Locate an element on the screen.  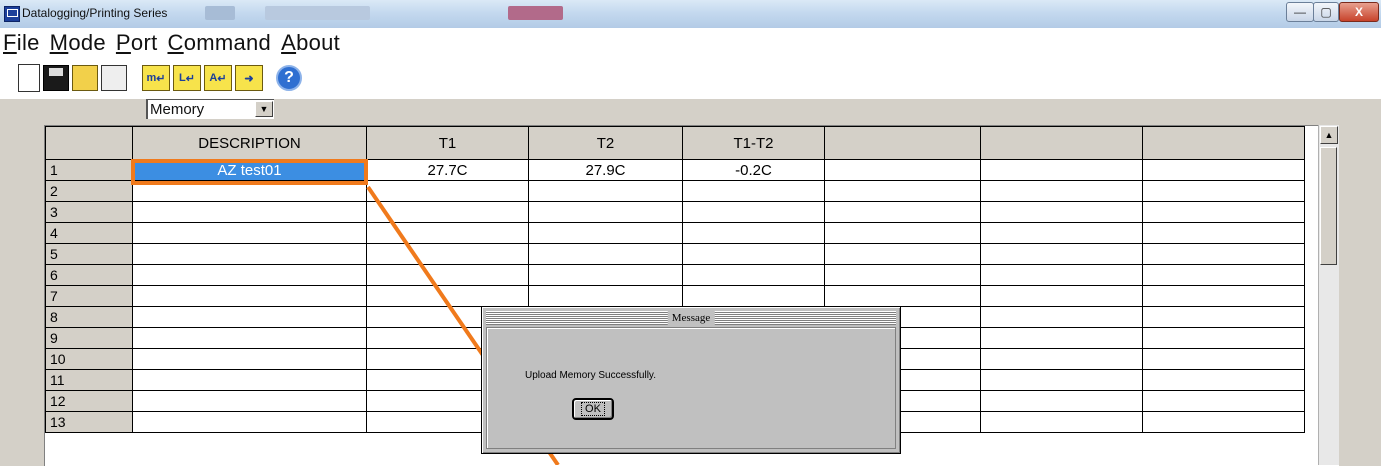
row-number: 11 is located at coordinates (89, 380).